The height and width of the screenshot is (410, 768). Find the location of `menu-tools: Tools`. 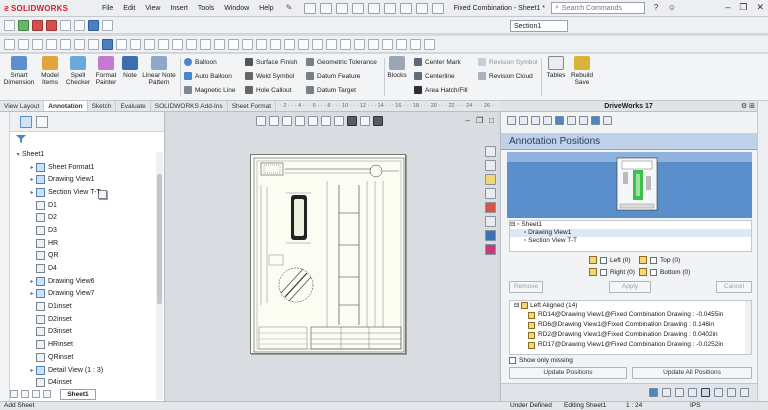

menu-tools: Tools is located at coordinates (206, 8).